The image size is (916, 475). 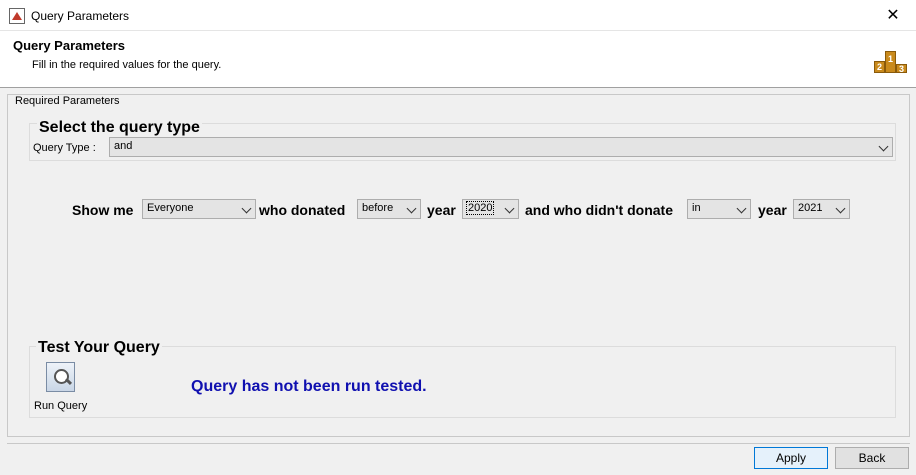 I want to click on required-parameters-legend: Required Parameters, so click(x=67, y=101).